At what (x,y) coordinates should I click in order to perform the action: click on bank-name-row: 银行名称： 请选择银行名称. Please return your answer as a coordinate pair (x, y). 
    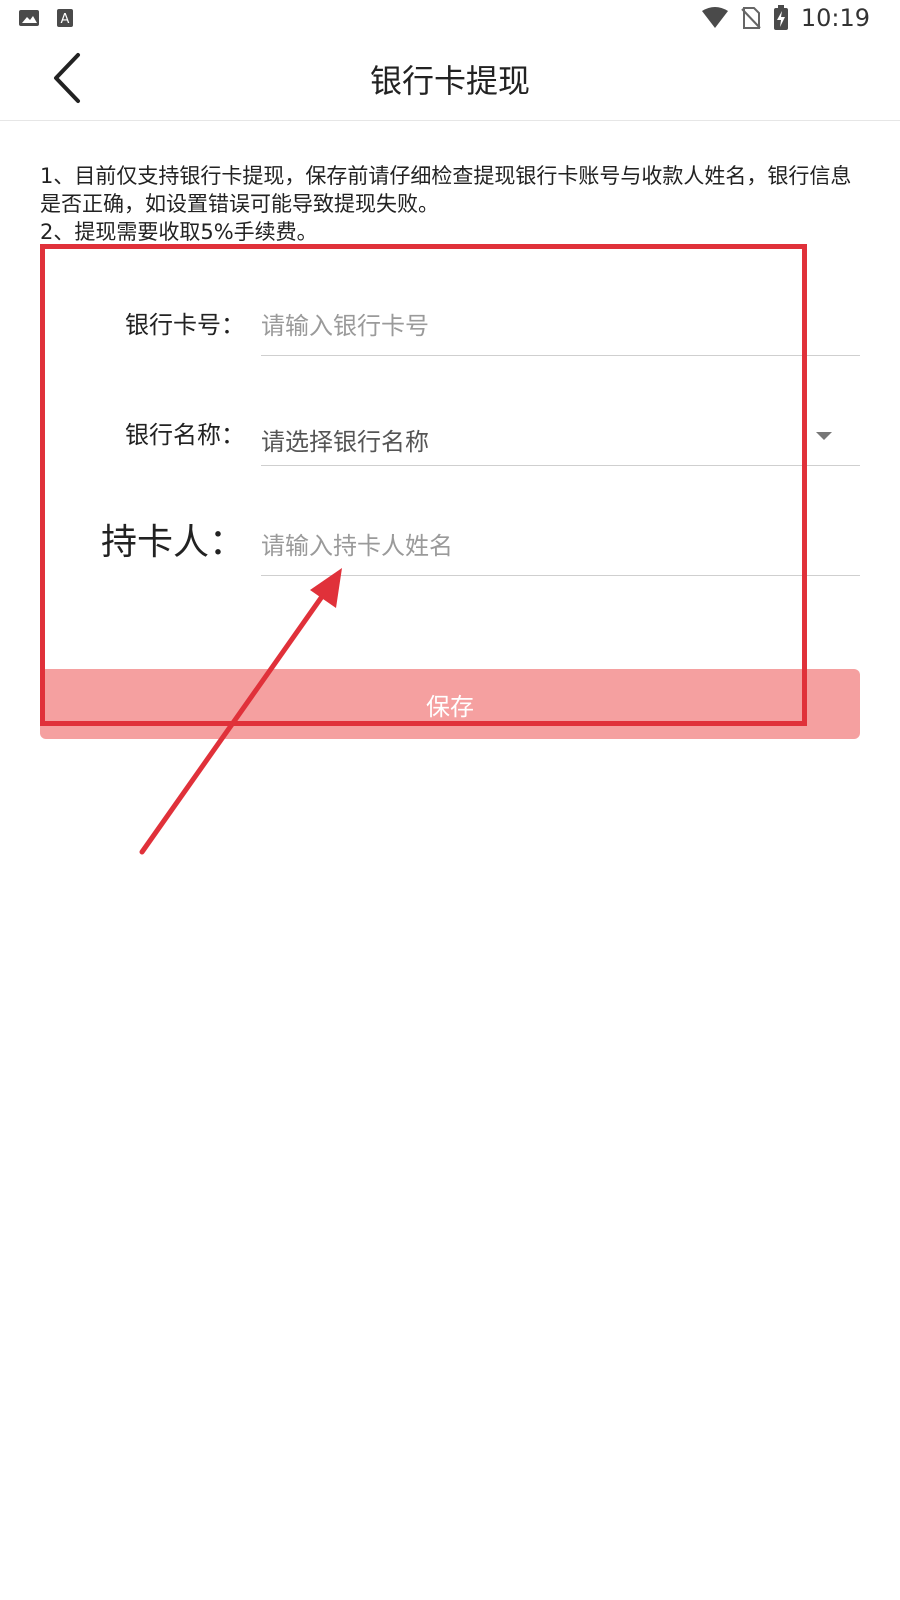
    Looking at the image, I should click on (450, 425).